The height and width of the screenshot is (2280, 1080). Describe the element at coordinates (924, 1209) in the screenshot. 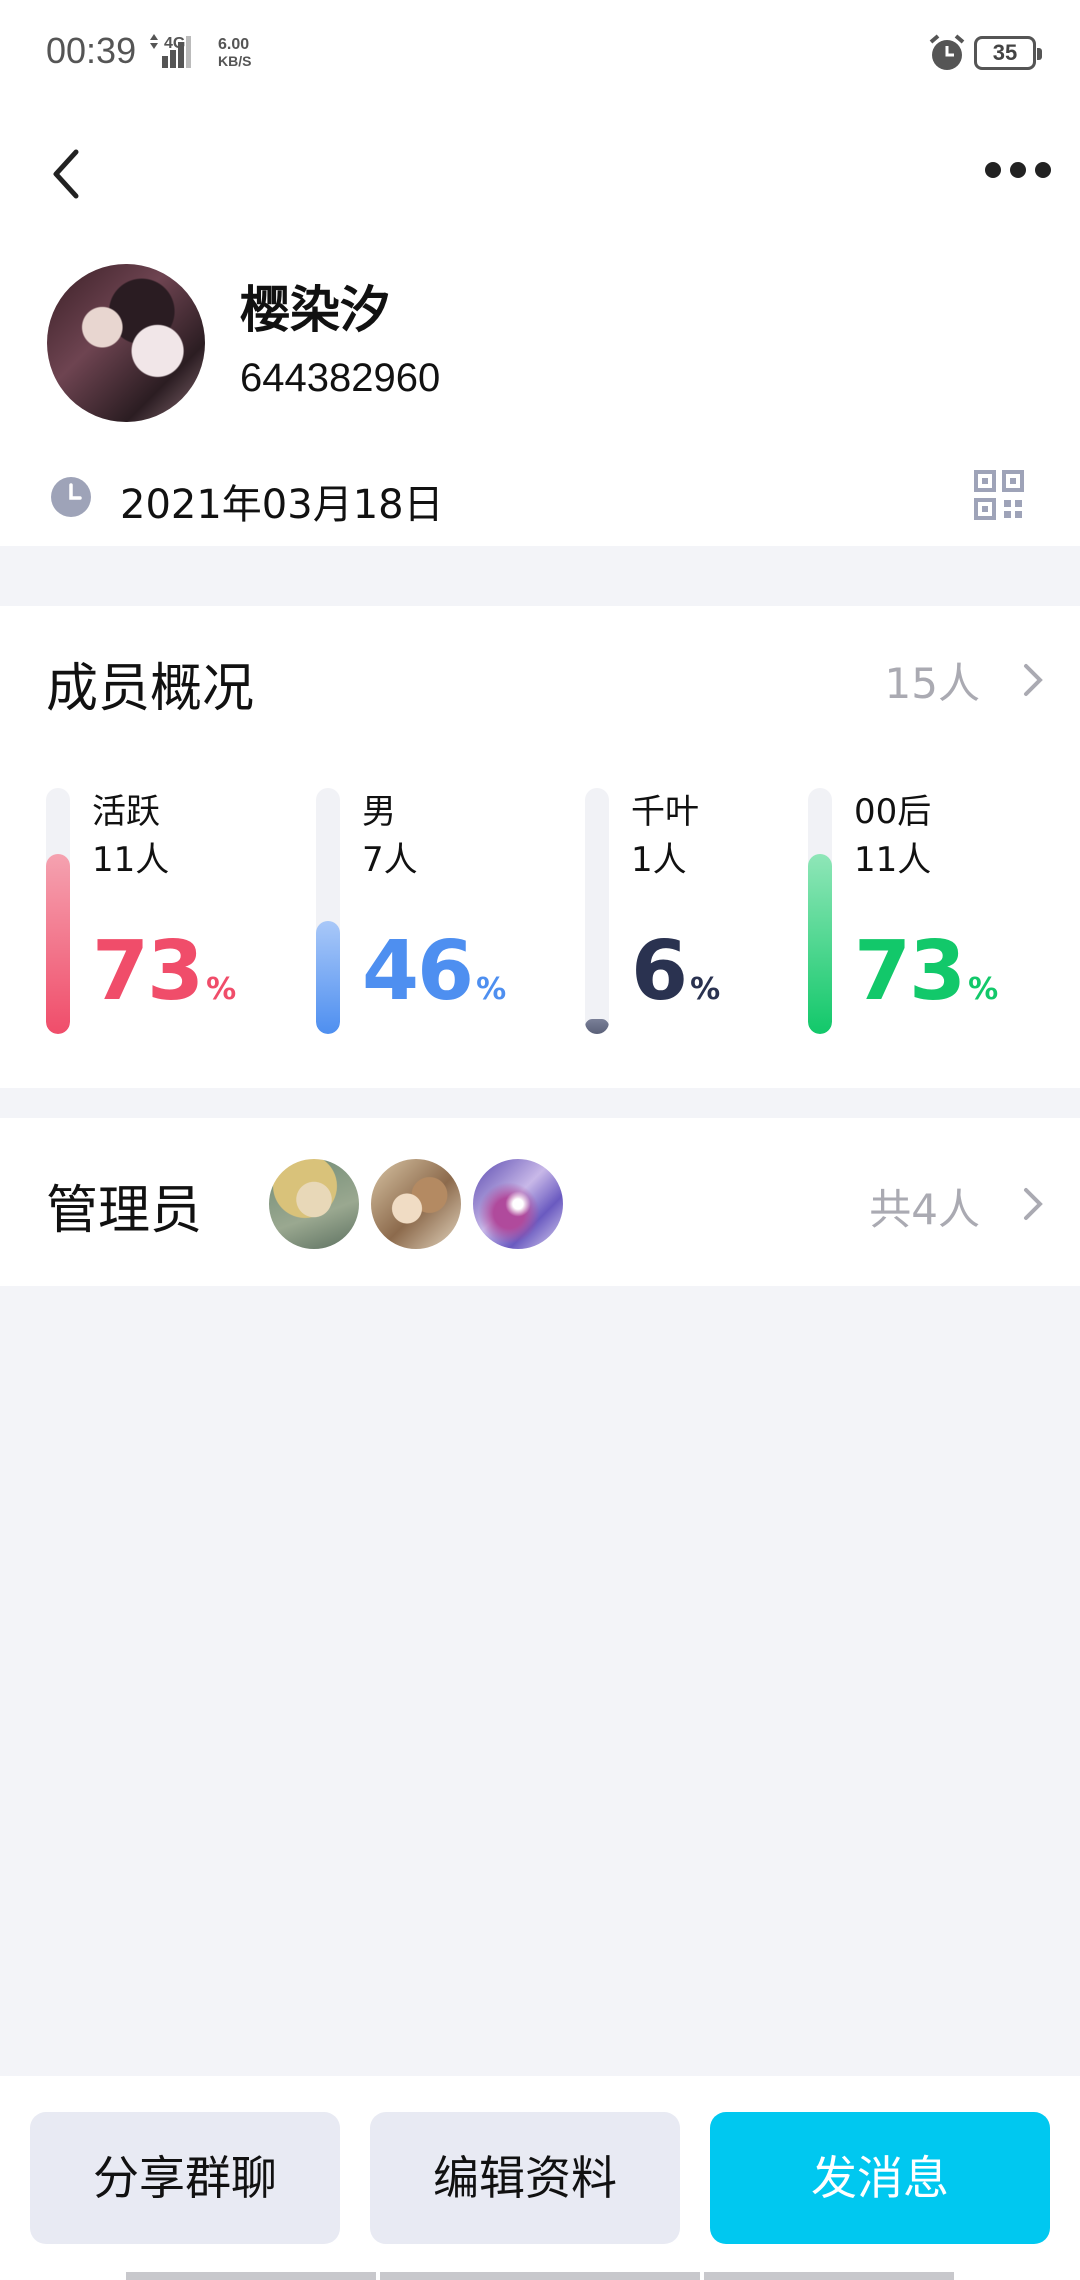

I see `admins-total-count: 共4人` at that location.